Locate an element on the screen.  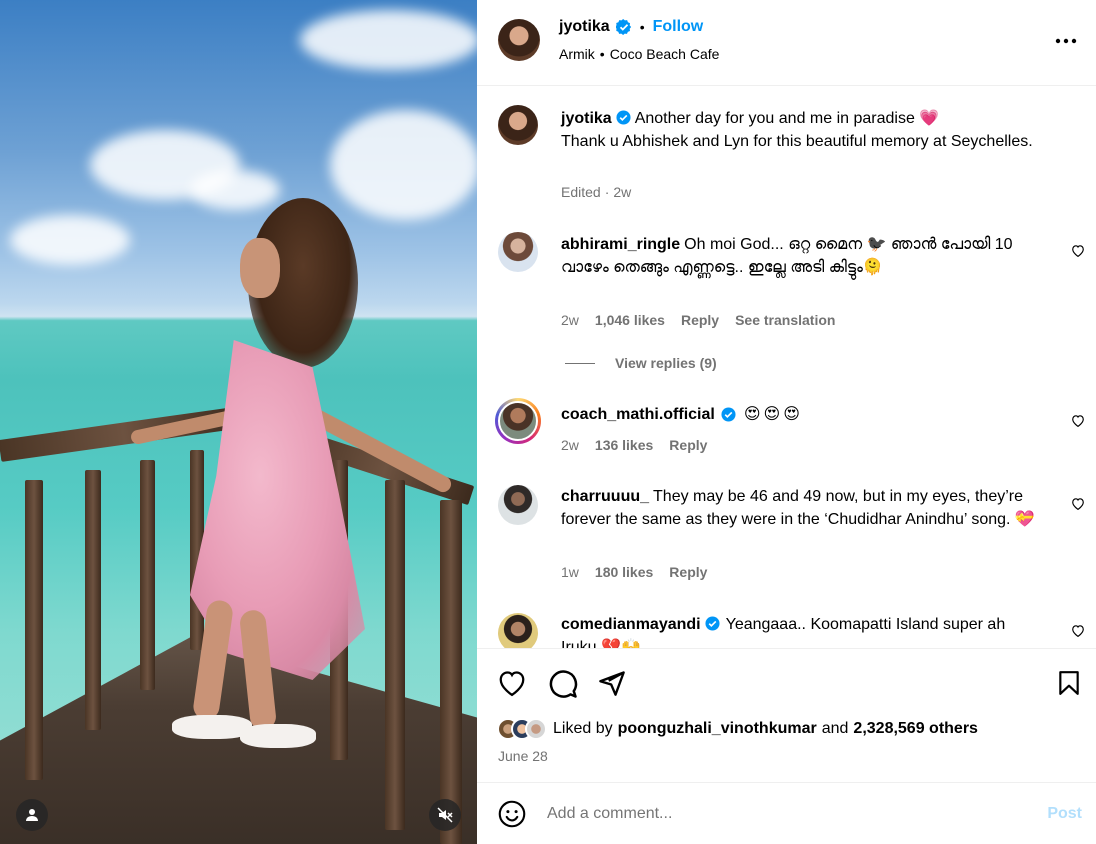
photo-shoe is located at coordinates (278, 736).